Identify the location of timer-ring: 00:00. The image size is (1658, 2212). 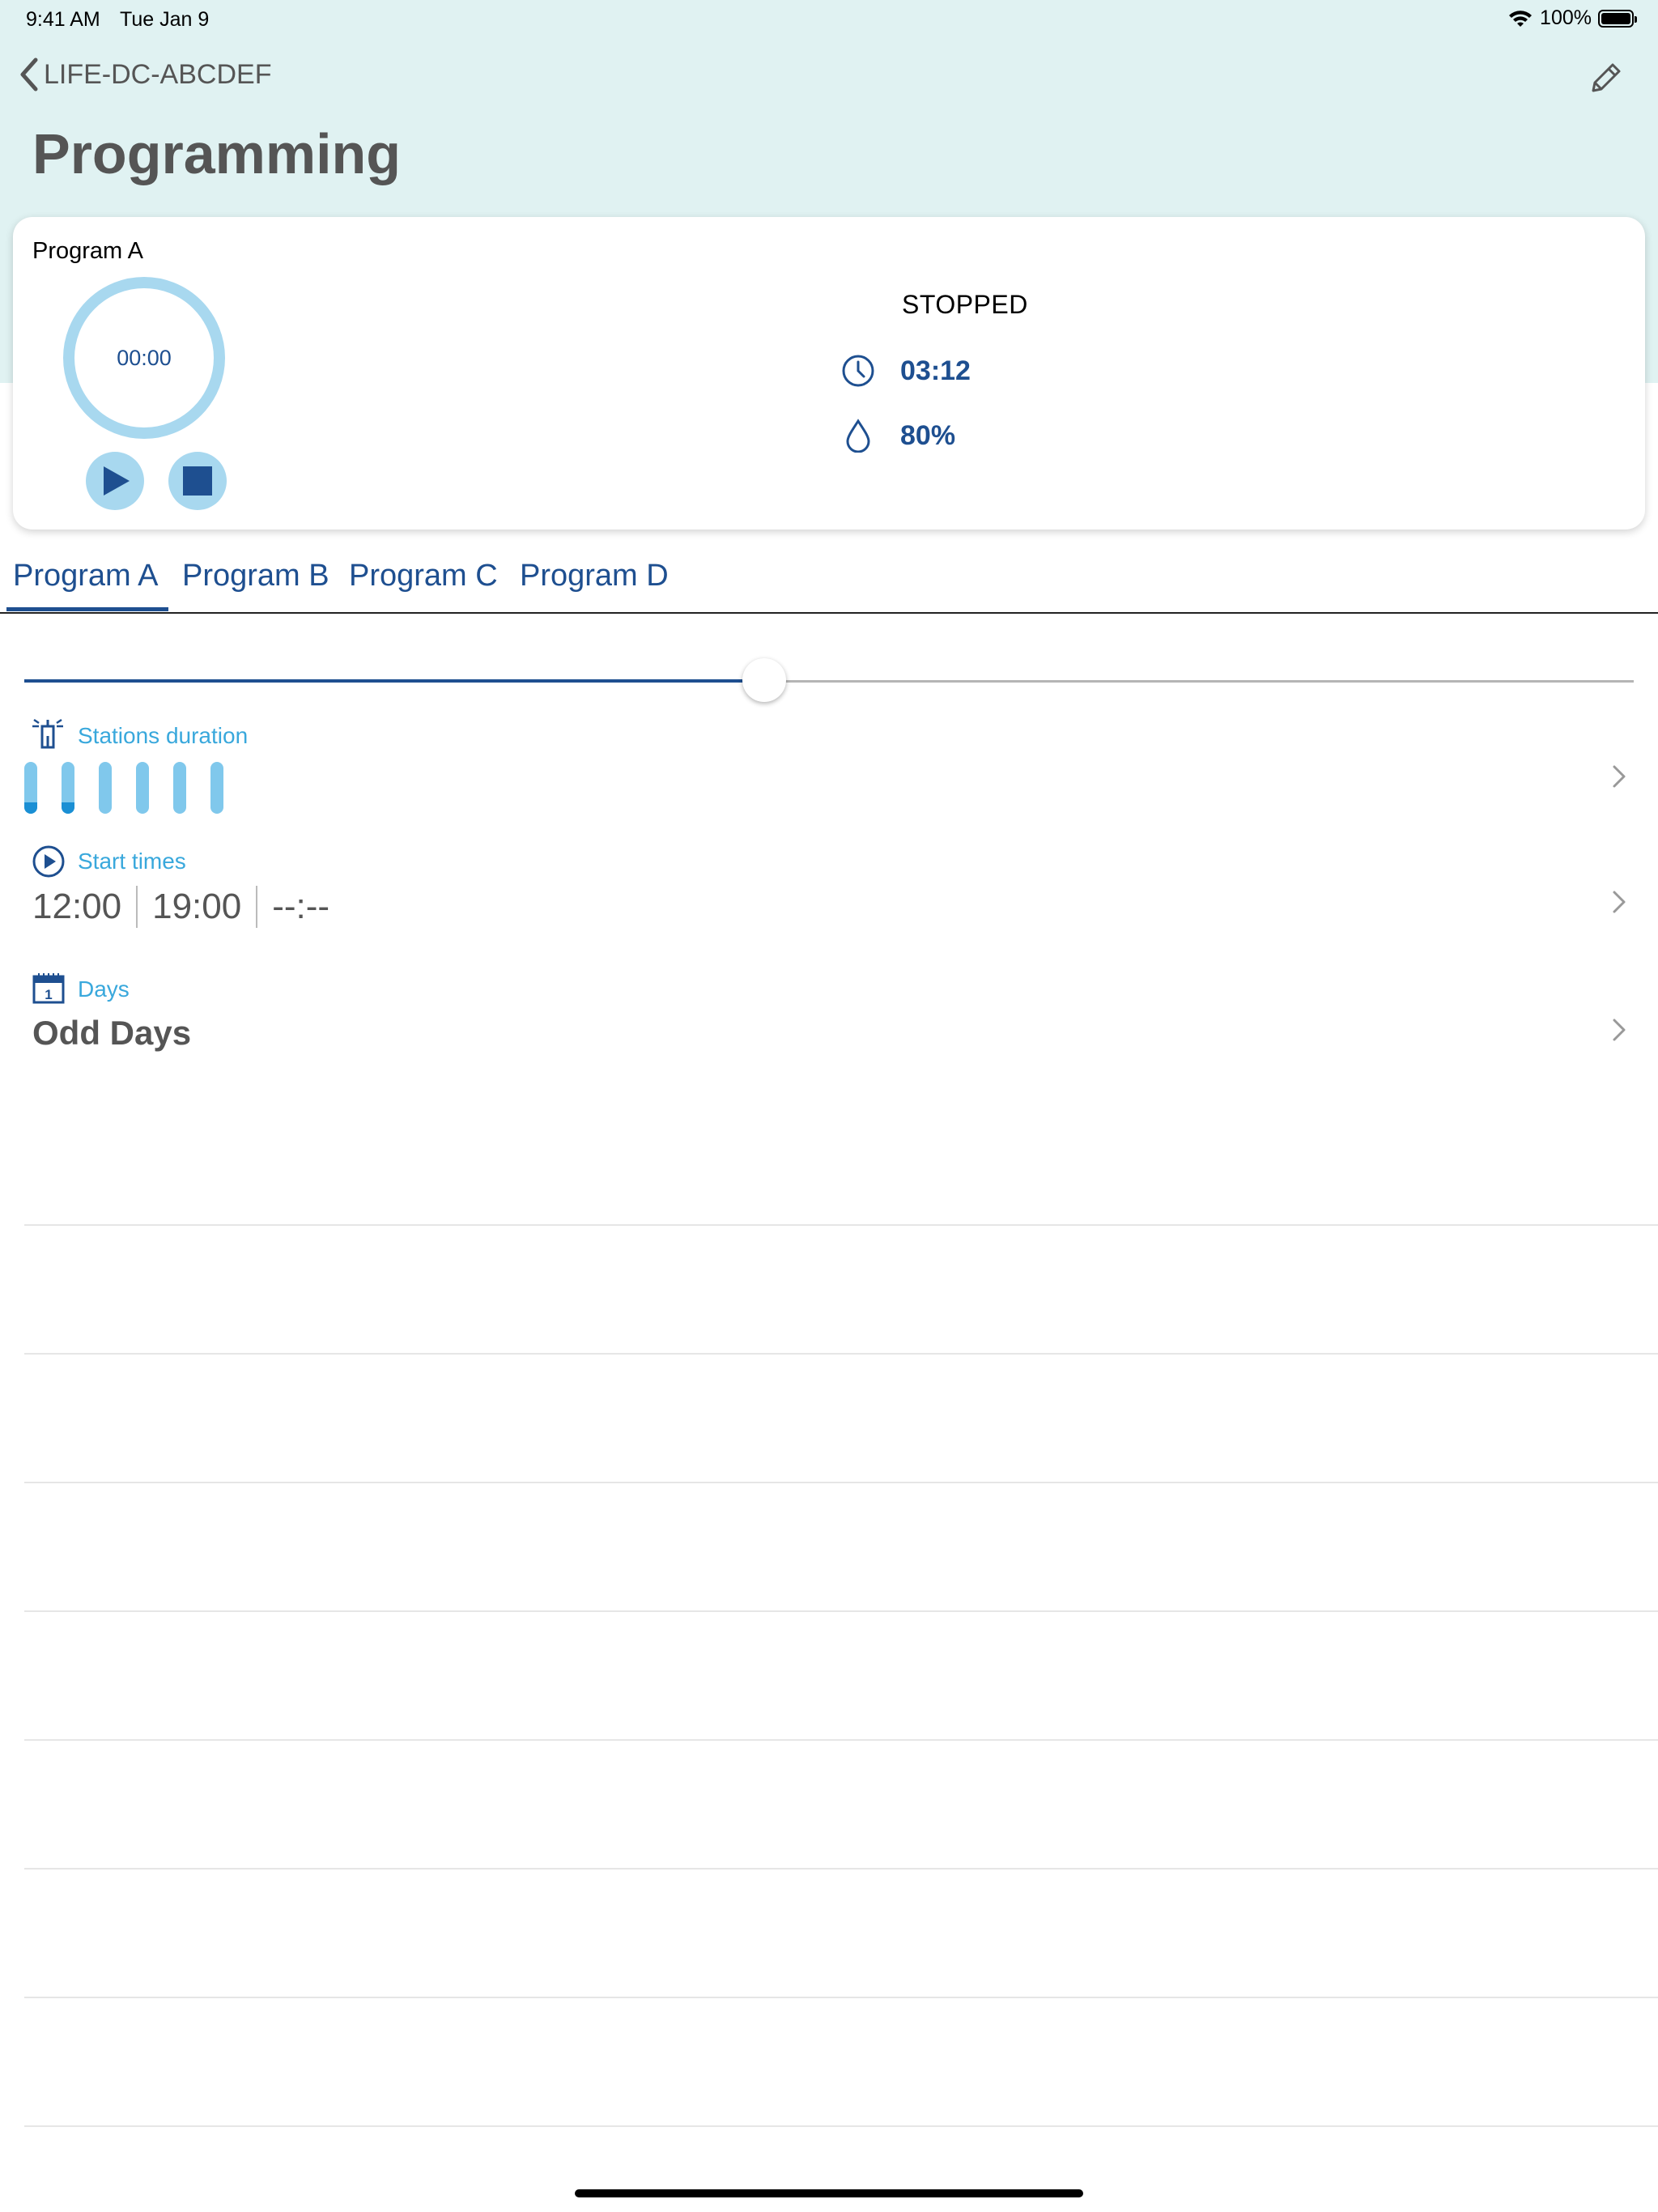
(144, 358).